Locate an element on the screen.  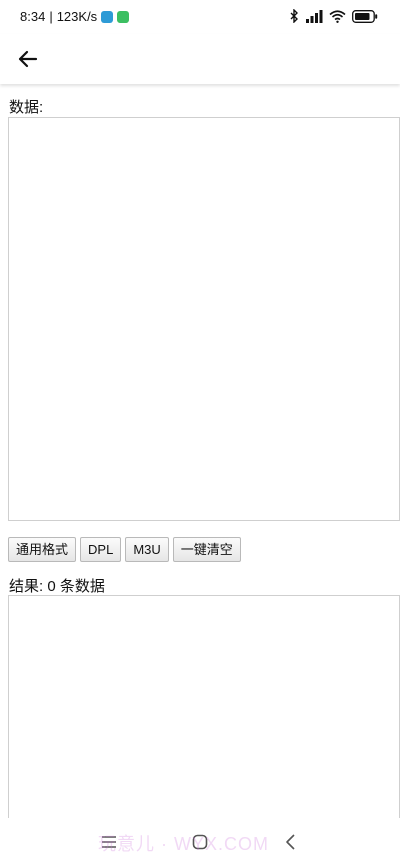
system-back-button is located at coordinates (293, 842).